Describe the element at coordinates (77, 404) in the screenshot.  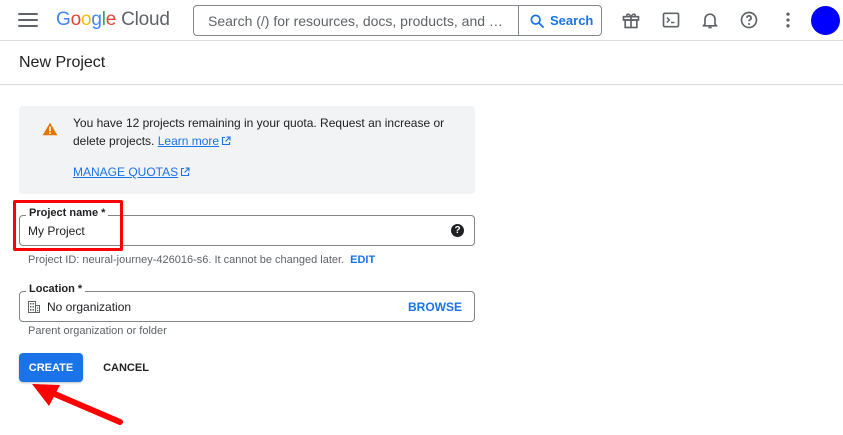
I see `annotation-arrow-icon` at that location.